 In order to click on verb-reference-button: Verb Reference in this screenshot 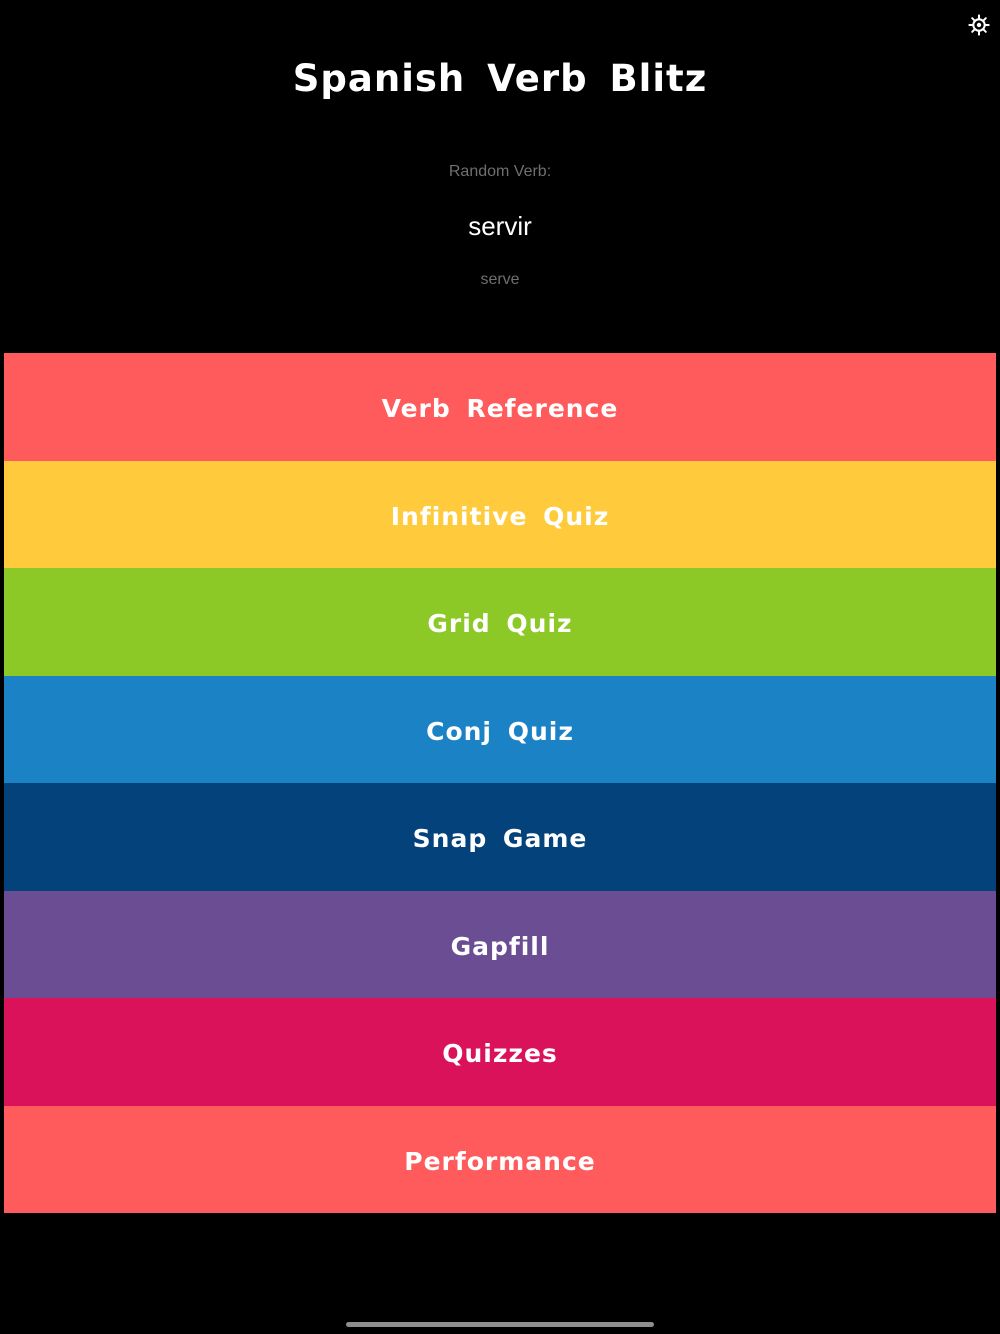, I will do `click(500, 407)`.